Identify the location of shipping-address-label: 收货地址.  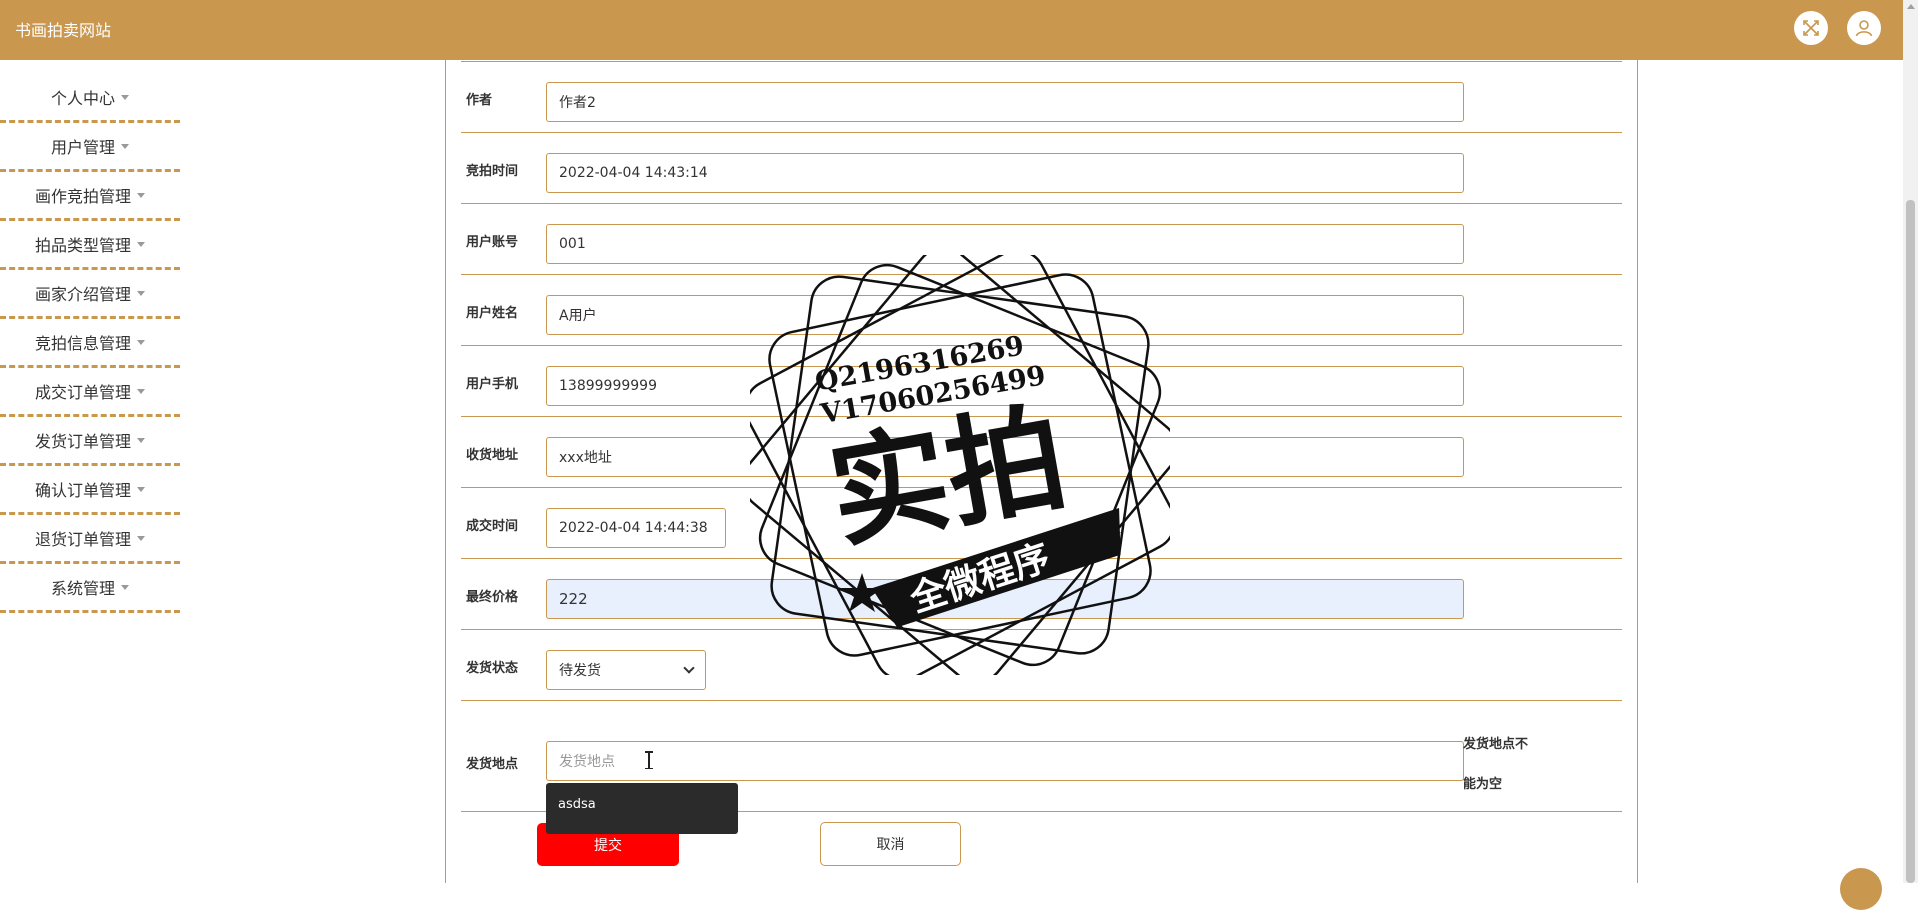
(492, 455).